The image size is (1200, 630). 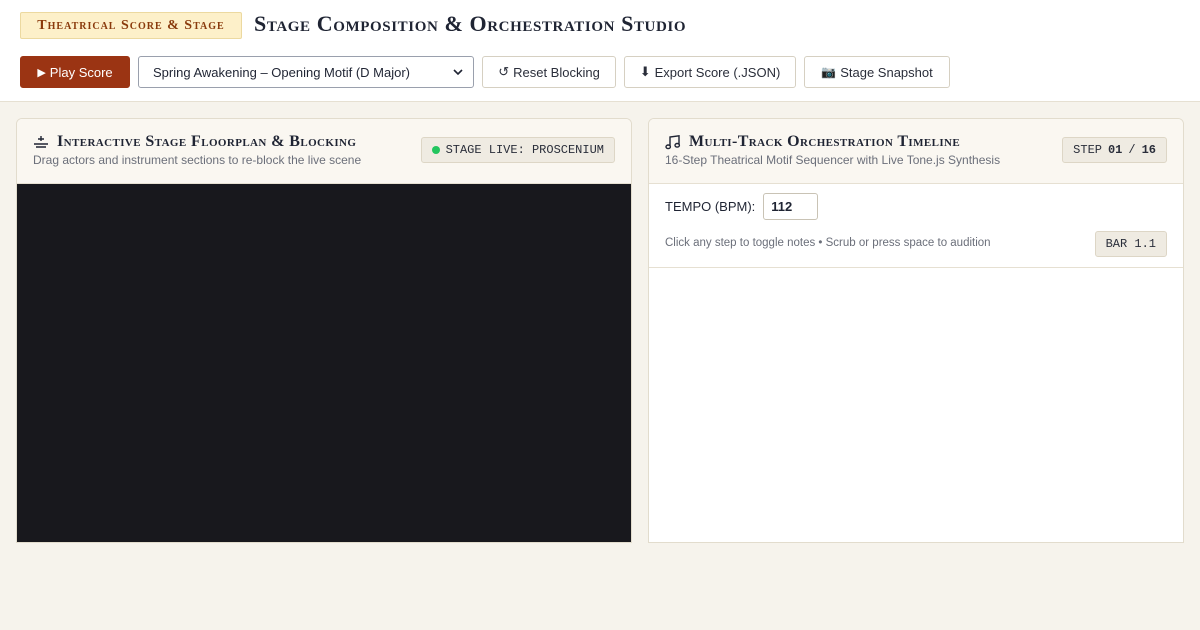 I want to click on export-score-button: ⬇ Export Score (.JSON), so click(x=710, y=72).